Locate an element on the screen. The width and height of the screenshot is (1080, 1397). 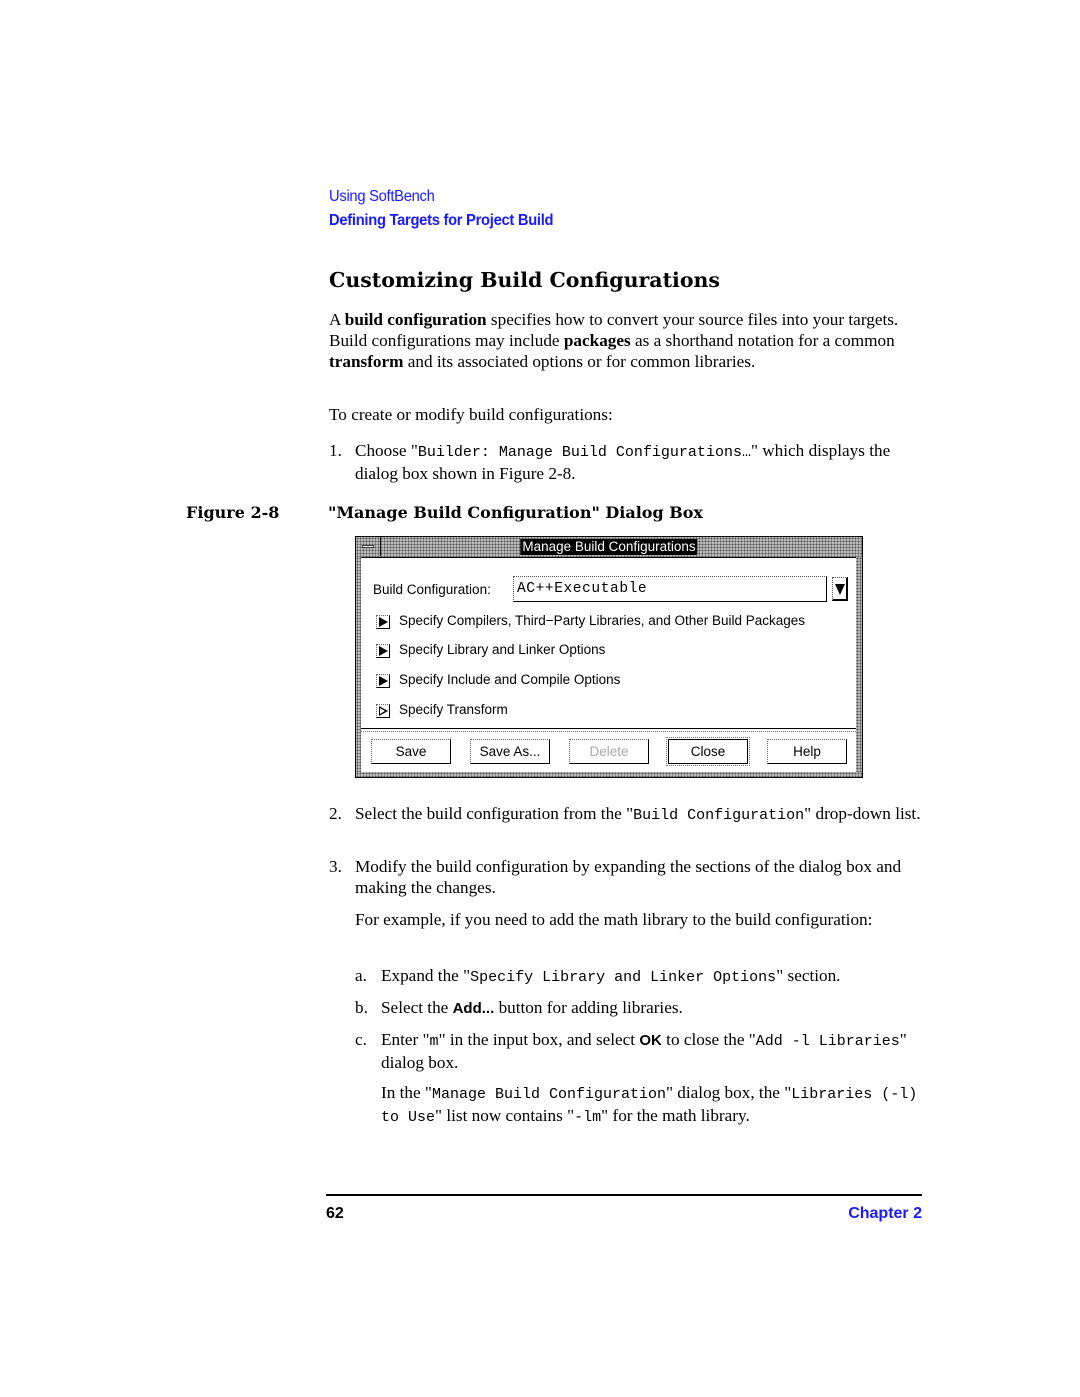
field-name-code: Build Configuration is located at coordinates (719, 815).